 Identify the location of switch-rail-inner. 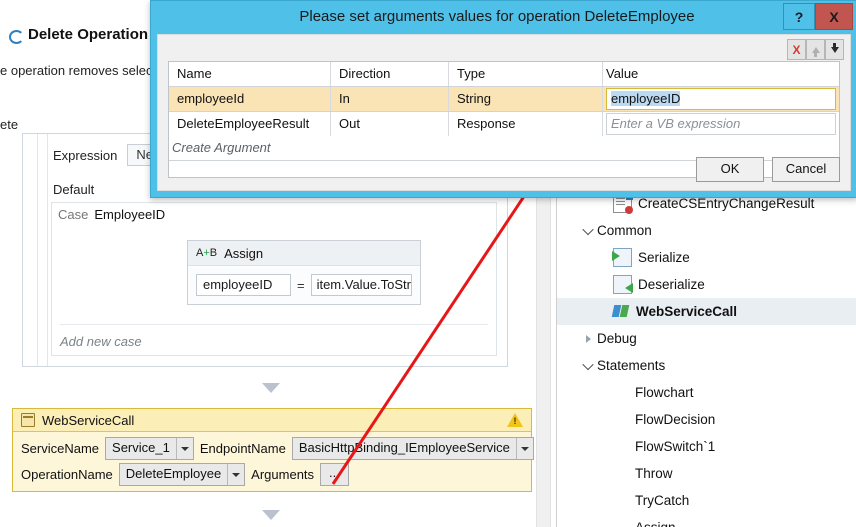
(42, 250).